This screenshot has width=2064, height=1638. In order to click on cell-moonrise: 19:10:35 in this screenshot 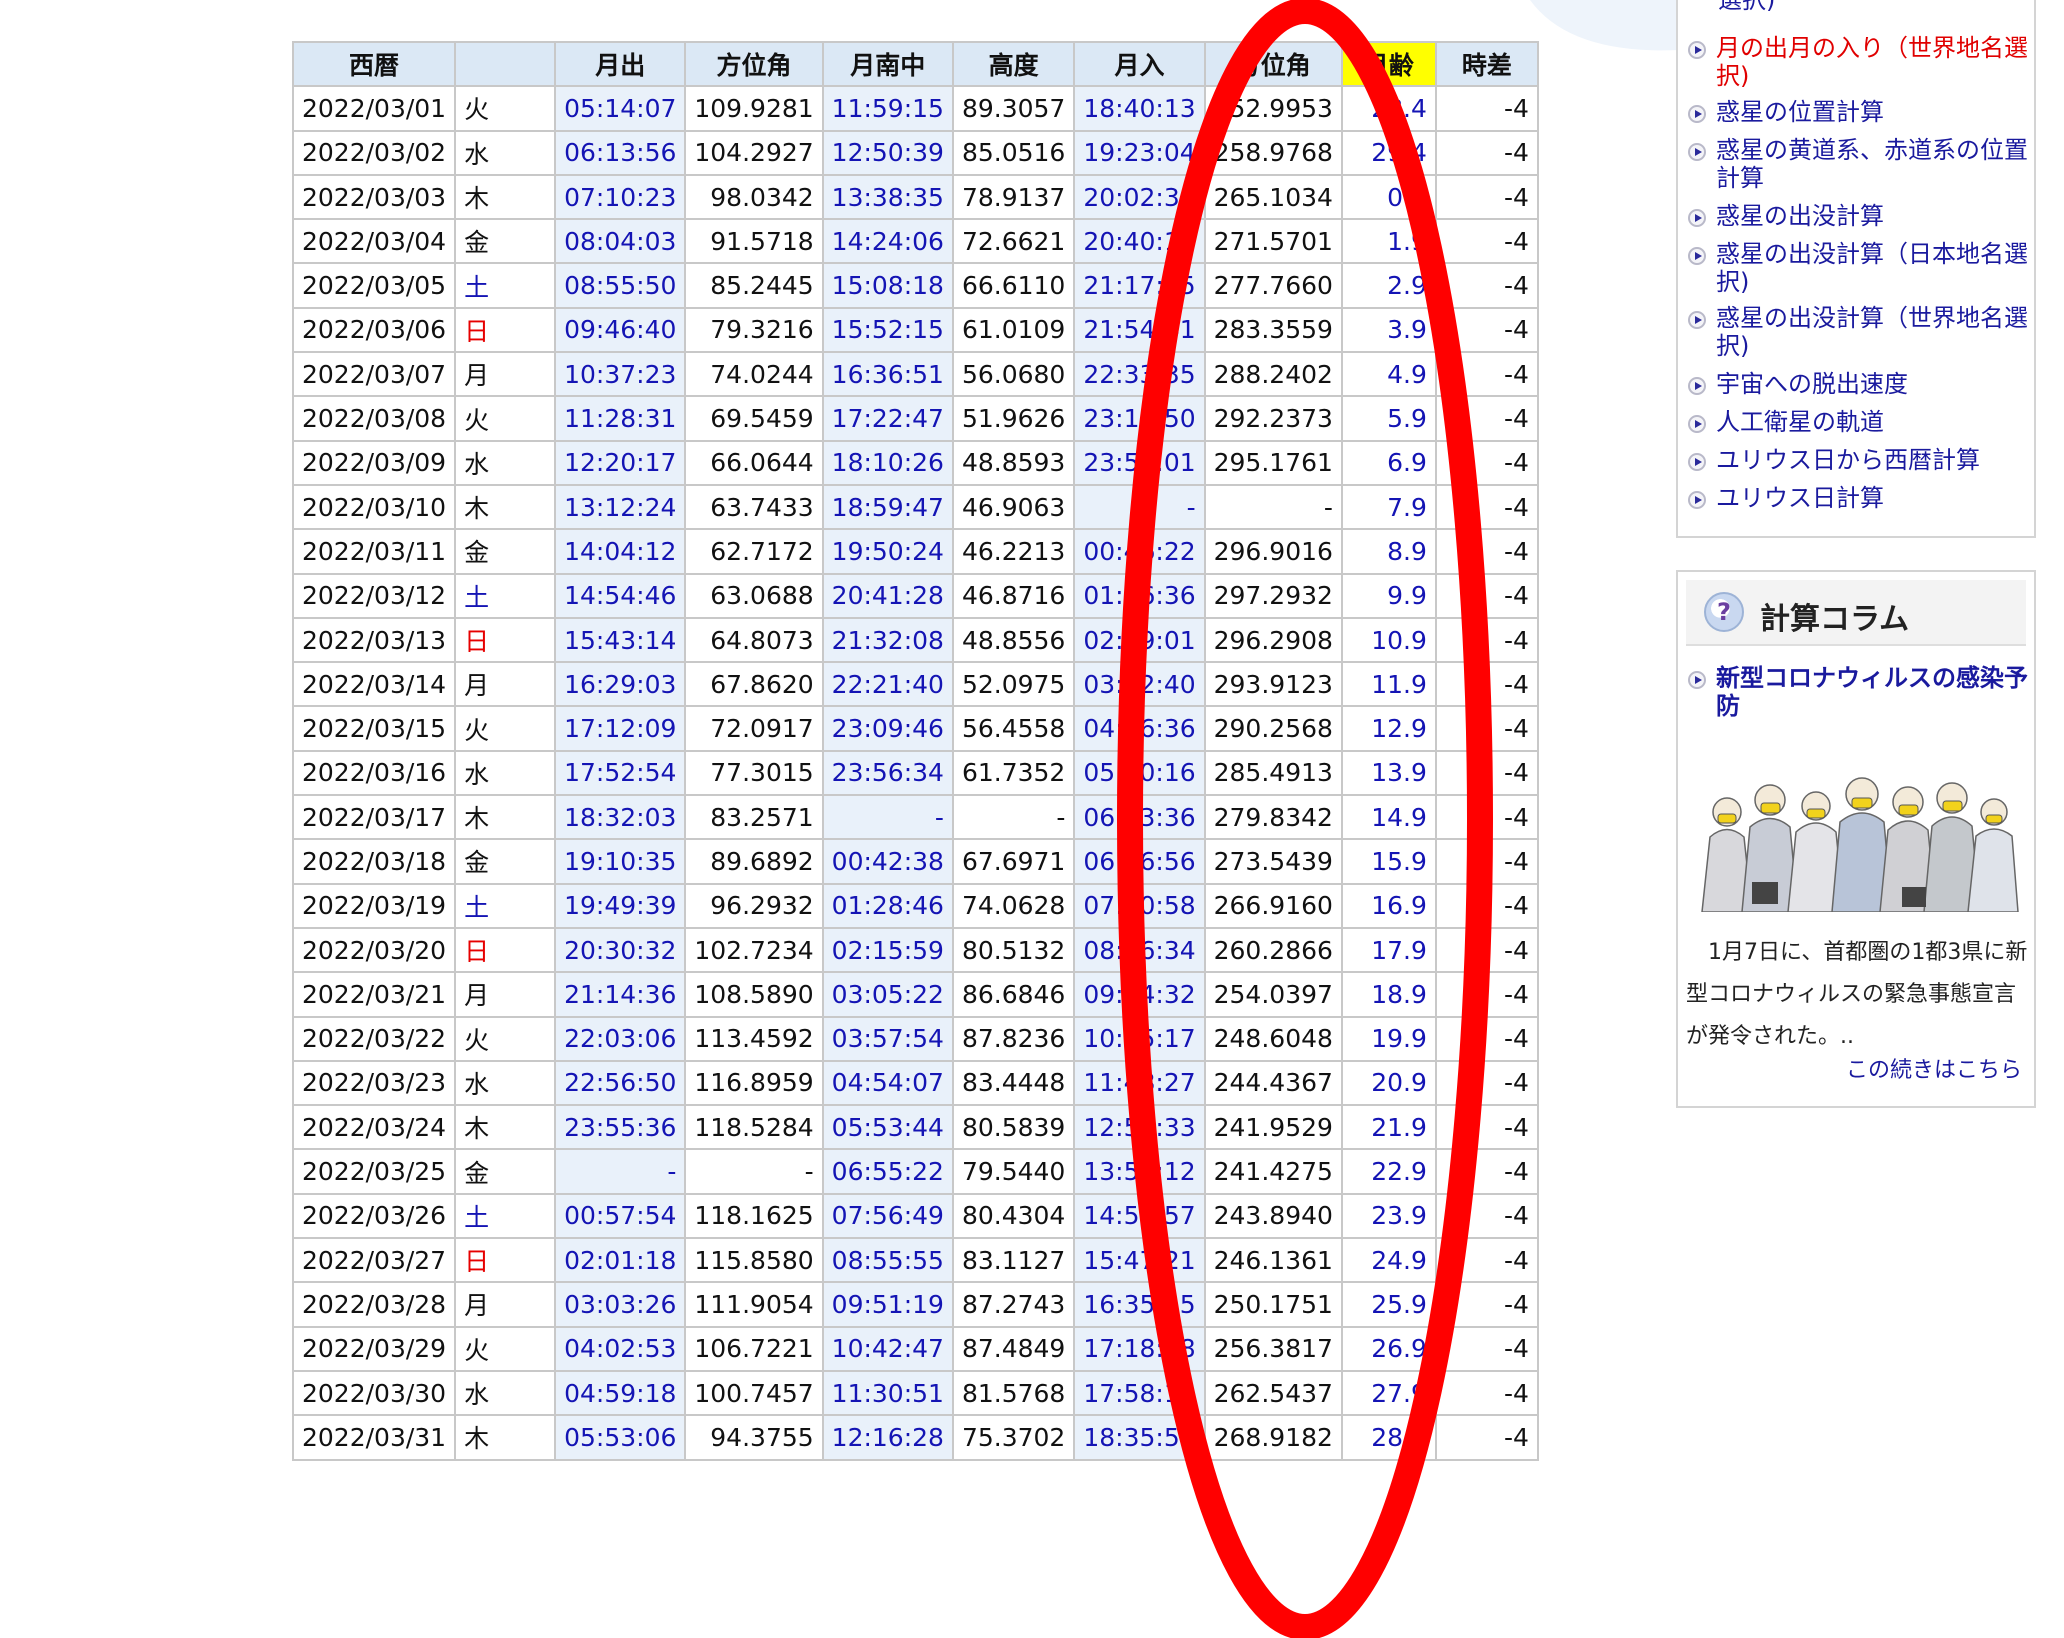, I will do `click(620, 861)`.